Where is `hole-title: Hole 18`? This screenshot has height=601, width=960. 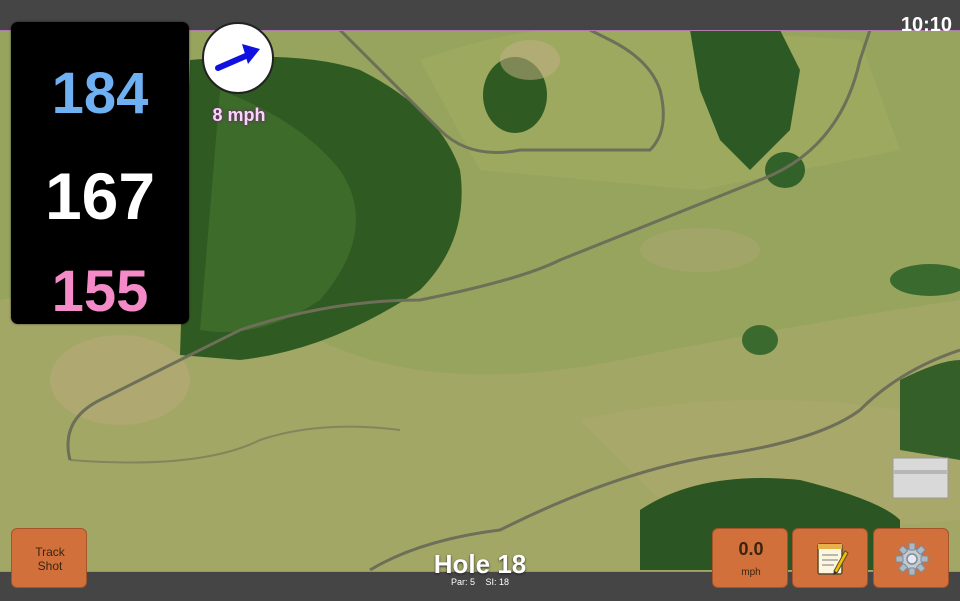
hole-title: Hole 18 is located at coordinates (480, 564).